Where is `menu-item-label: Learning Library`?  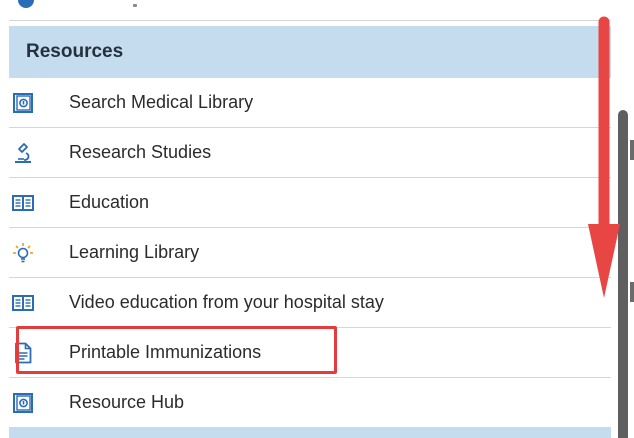
menu-item-label: Learning Library is located at coordinates (134, 252).